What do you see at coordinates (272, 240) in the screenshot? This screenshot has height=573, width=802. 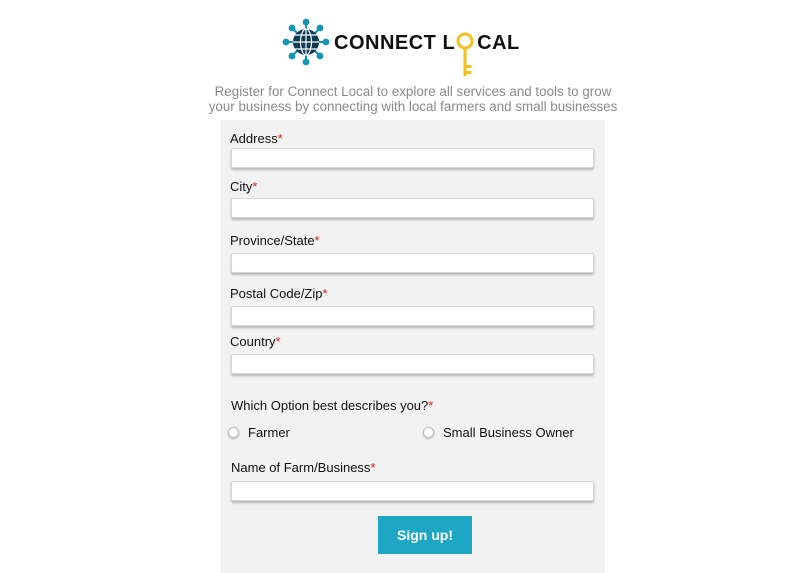 I see `province-state-label-text: Province/State` at bounding box center [272, 240].